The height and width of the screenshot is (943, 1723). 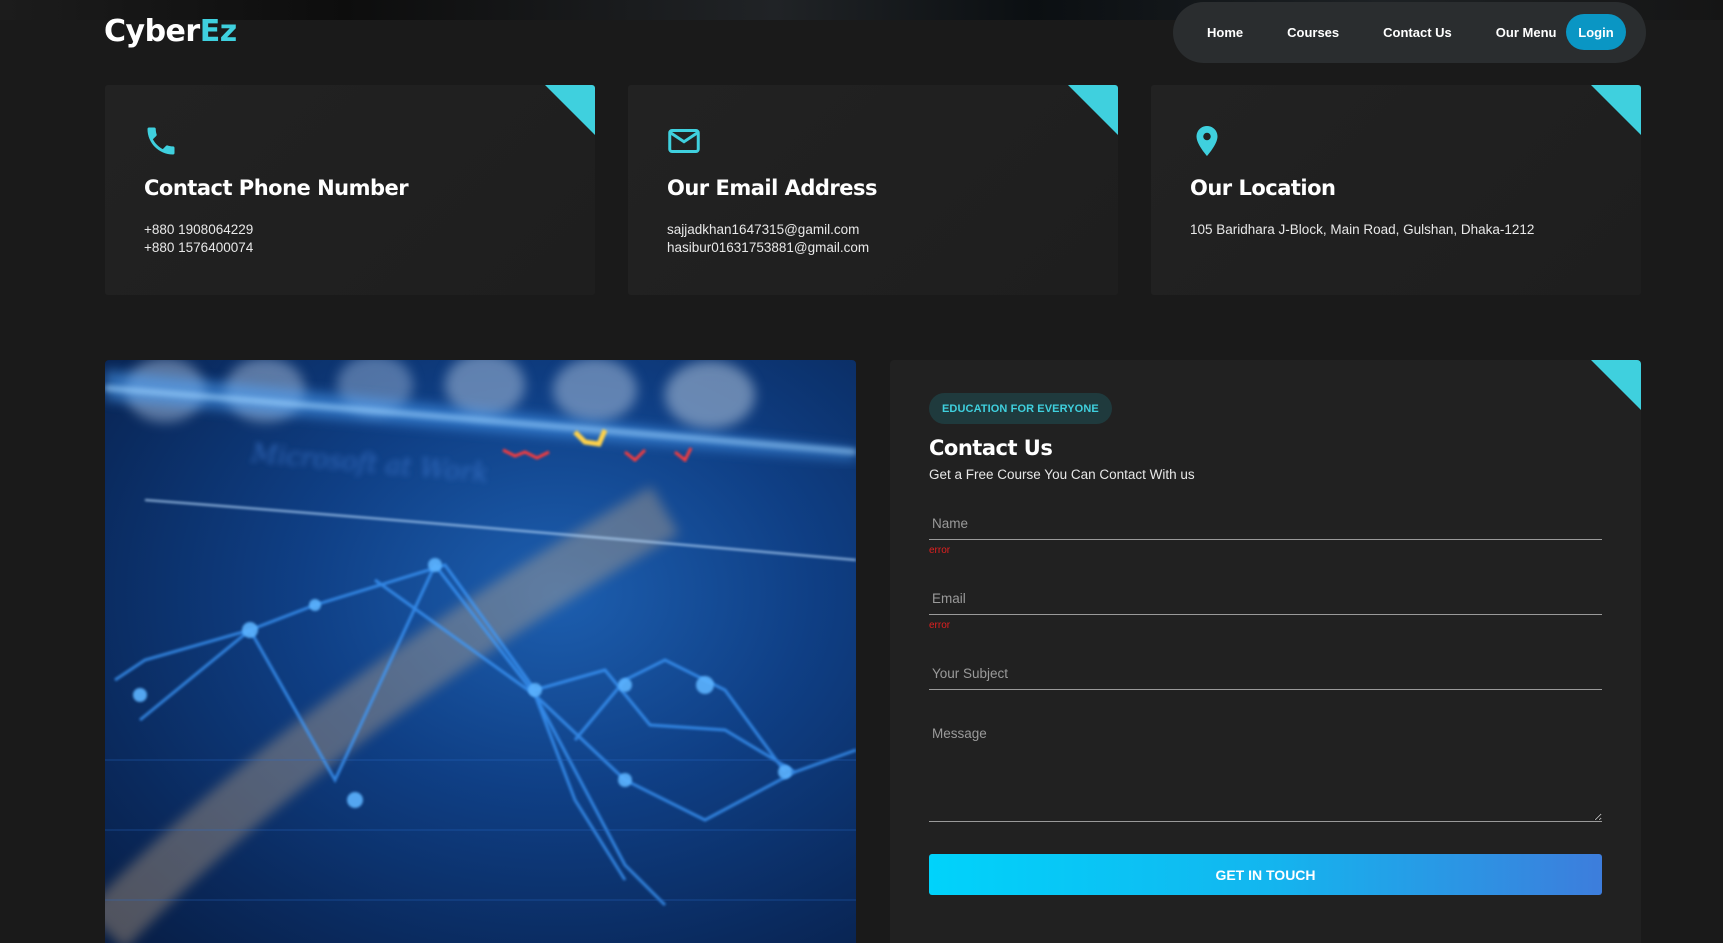 I want to click on nav-courses: Courses, so click(x=1313, y=32).